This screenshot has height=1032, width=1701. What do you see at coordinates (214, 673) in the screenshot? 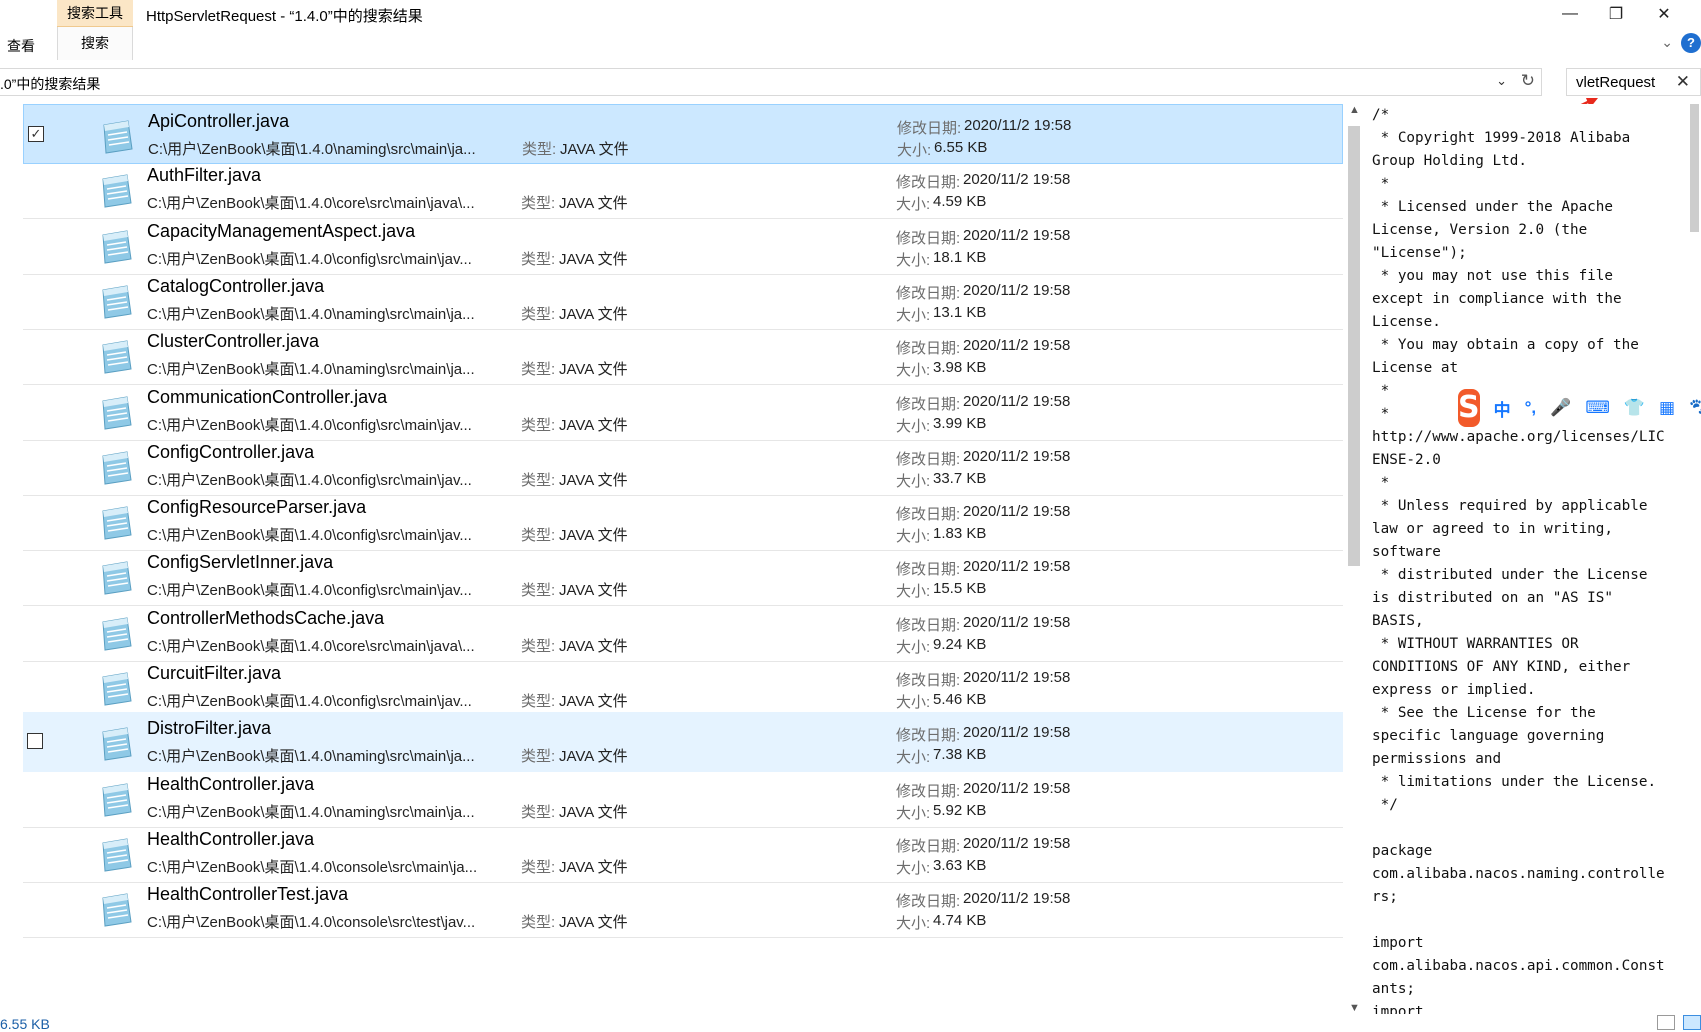
I see `file-name: CurcuitFilter.java` at bounding box center [214, 673].